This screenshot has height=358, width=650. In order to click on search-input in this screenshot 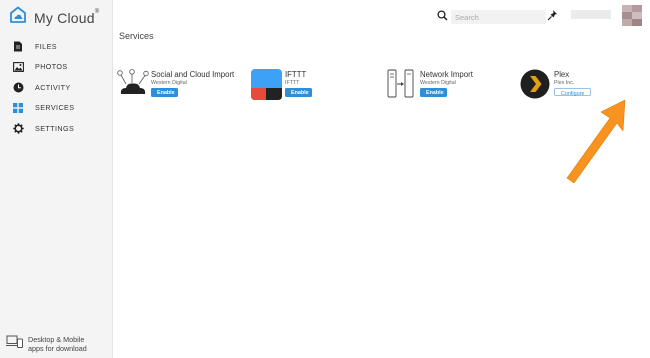, I will do `click(499, 17)`.